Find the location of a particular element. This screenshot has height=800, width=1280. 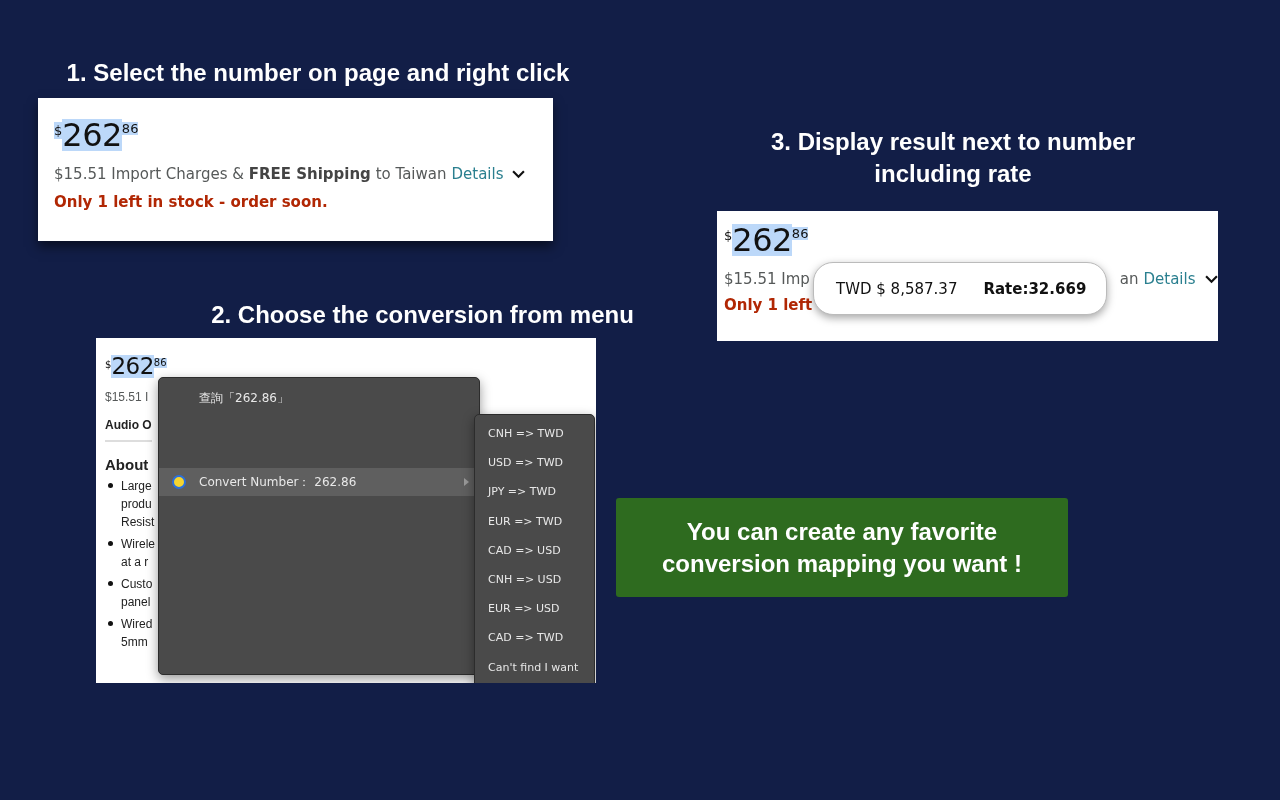

callout-text: You can create any favorite conversion mapping you want ! is located at coordinates (841, 547).